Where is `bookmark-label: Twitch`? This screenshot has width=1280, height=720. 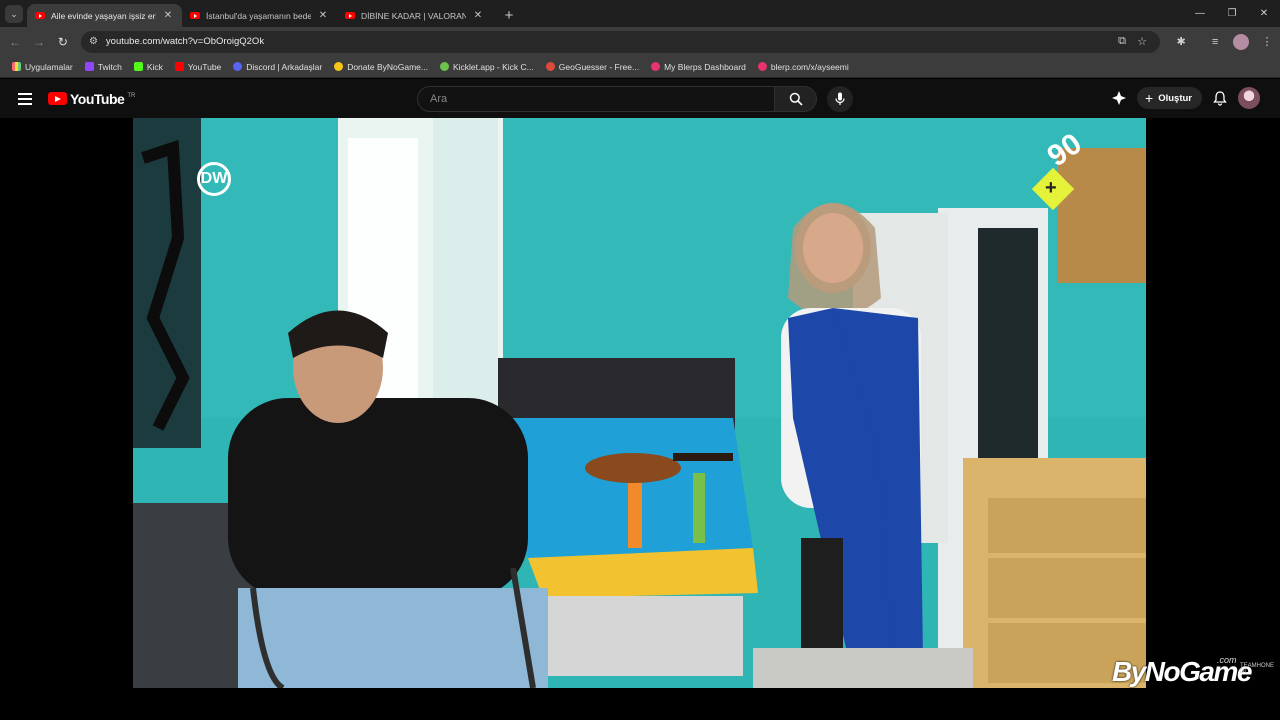 bookmark-label: Twitch is located at coordinates (109, 66).